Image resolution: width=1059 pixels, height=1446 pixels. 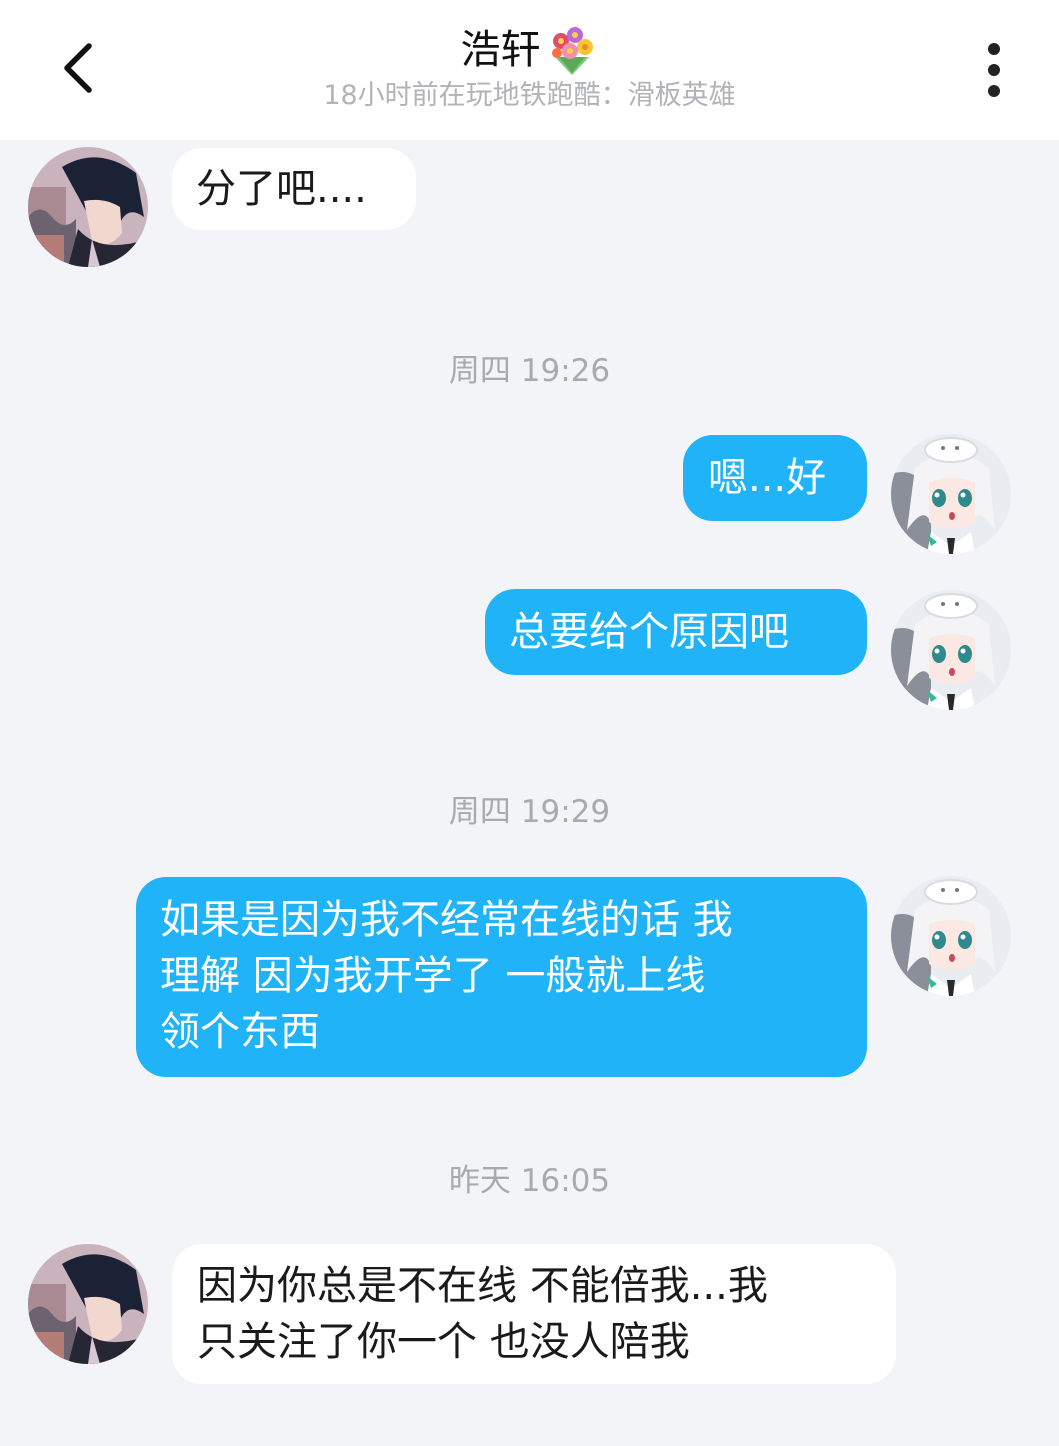 I want to click on timestamp: 周四 19:26, so click(x=529, y=371).